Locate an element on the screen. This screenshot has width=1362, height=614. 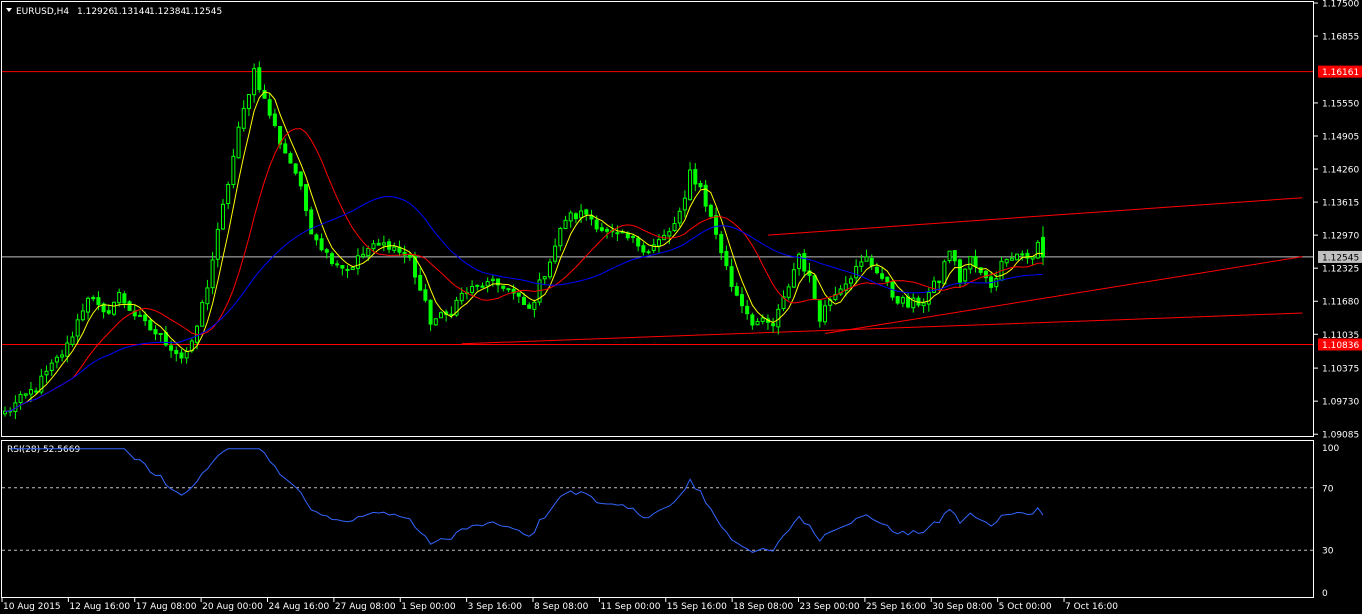
price-tick-label: 1.14905 is located at coordinates (1340, 137).